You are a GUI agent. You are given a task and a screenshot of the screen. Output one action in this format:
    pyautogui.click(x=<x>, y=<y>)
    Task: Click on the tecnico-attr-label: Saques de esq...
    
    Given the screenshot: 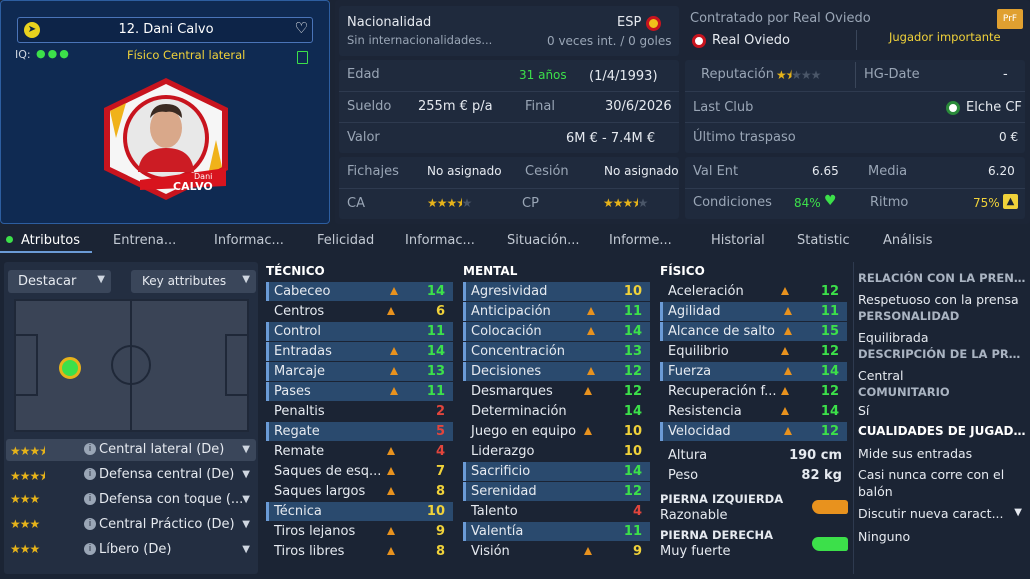 What is the action you would take?
    pyautogui.click(x=328, y=471)
    